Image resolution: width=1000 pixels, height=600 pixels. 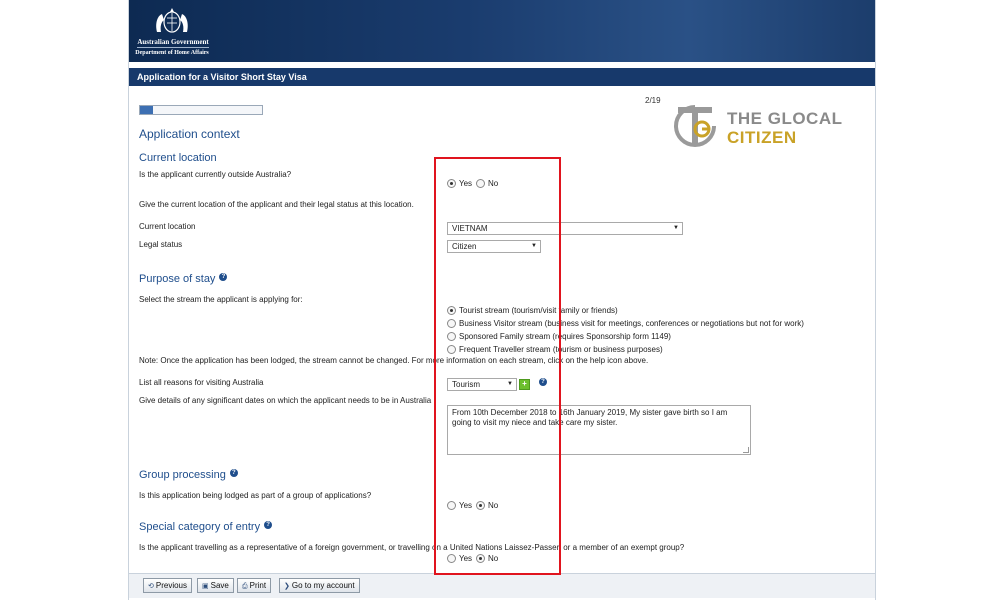 I want to click on special-heading-text: Special category of entry, so click(x=200, y=527).